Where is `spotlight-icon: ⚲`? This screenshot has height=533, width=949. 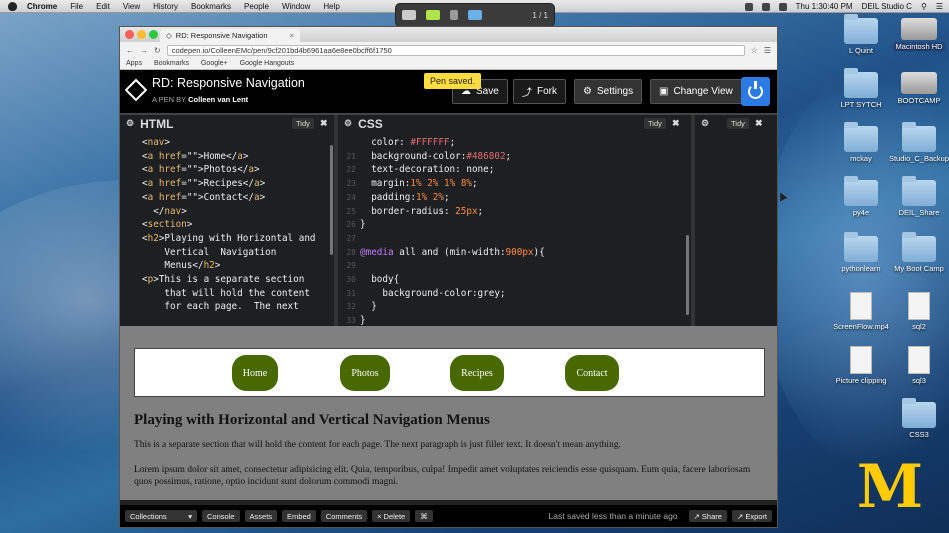 spotlight-icon: ⚲ is located at coordinates (924, 6).